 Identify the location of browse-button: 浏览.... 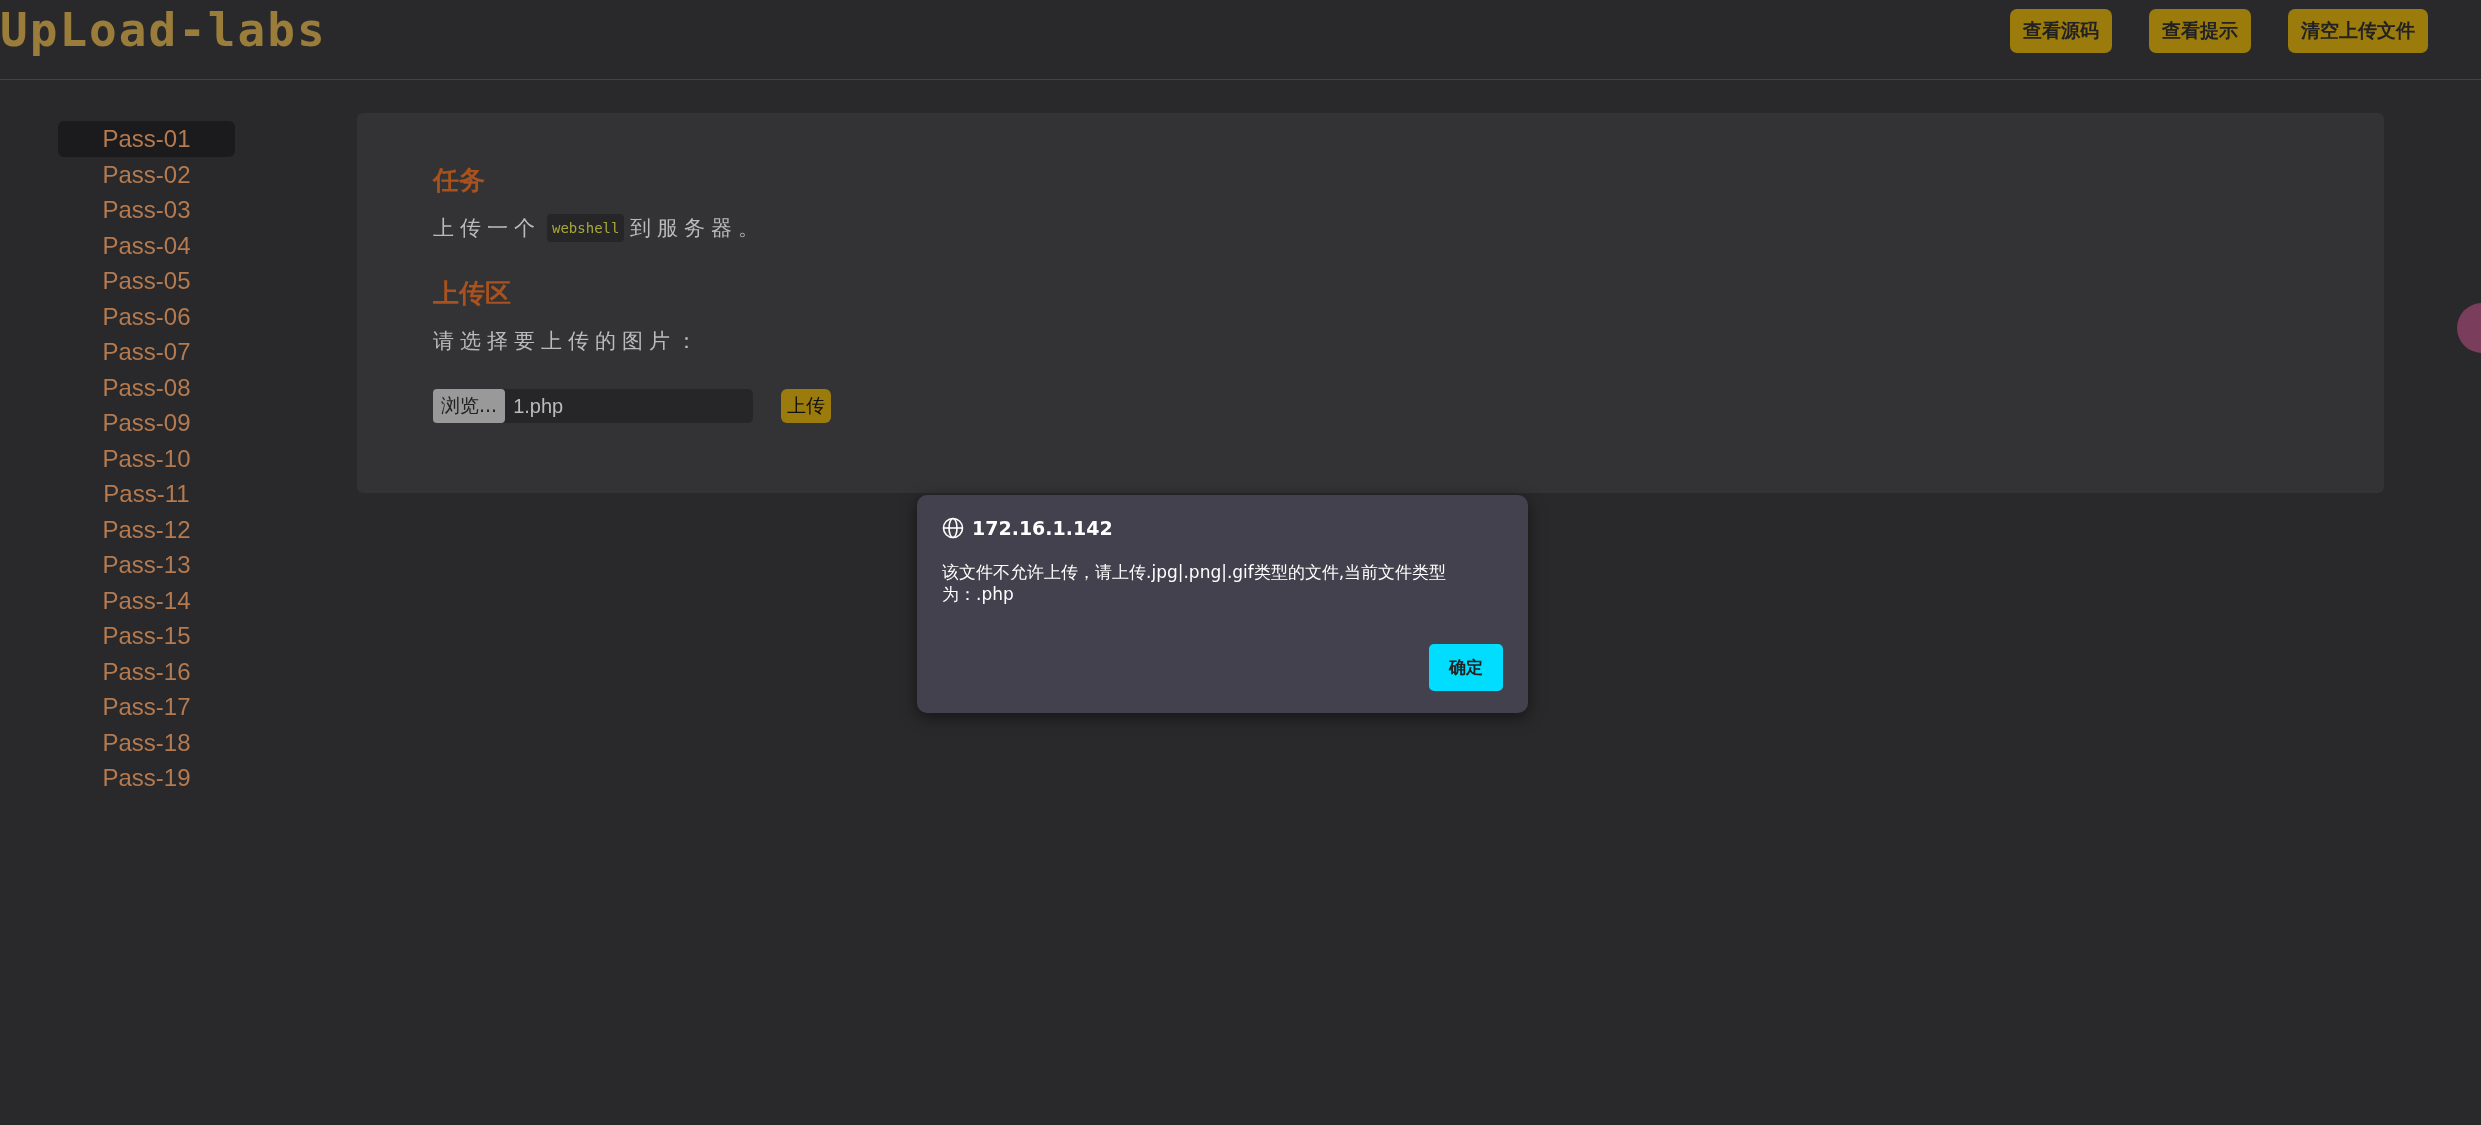
(469, 406).